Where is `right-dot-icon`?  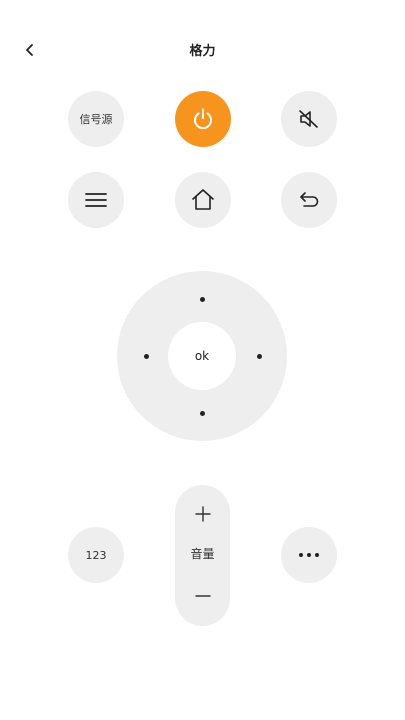 right-dot-icon is located at coordinates (259, 356).